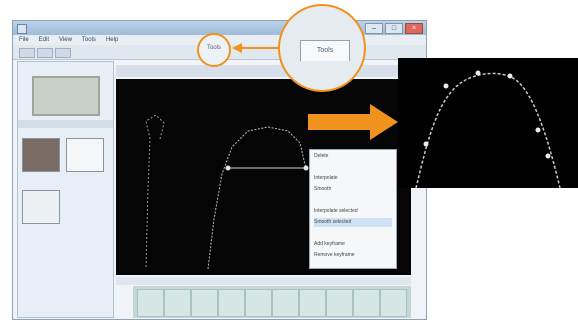  I want to click on zoom-arrow-head, so click(384, 122).